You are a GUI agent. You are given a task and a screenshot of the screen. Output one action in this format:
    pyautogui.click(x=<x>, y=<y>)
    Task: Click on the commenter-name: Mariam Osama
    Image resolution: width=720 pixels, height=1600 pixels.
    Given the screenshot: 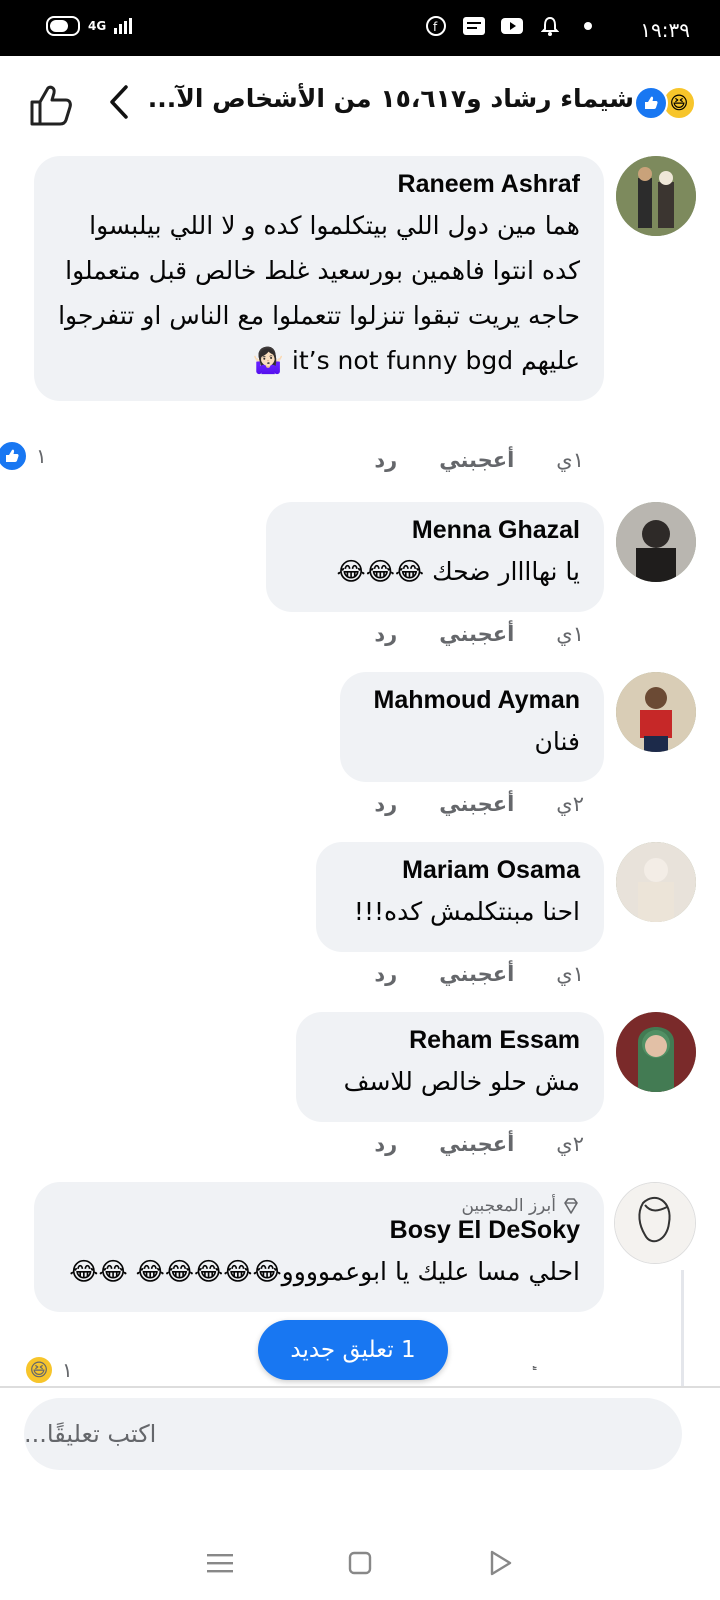 What is the action you would take?
    pyautogui.click(x=460, y=870)
    